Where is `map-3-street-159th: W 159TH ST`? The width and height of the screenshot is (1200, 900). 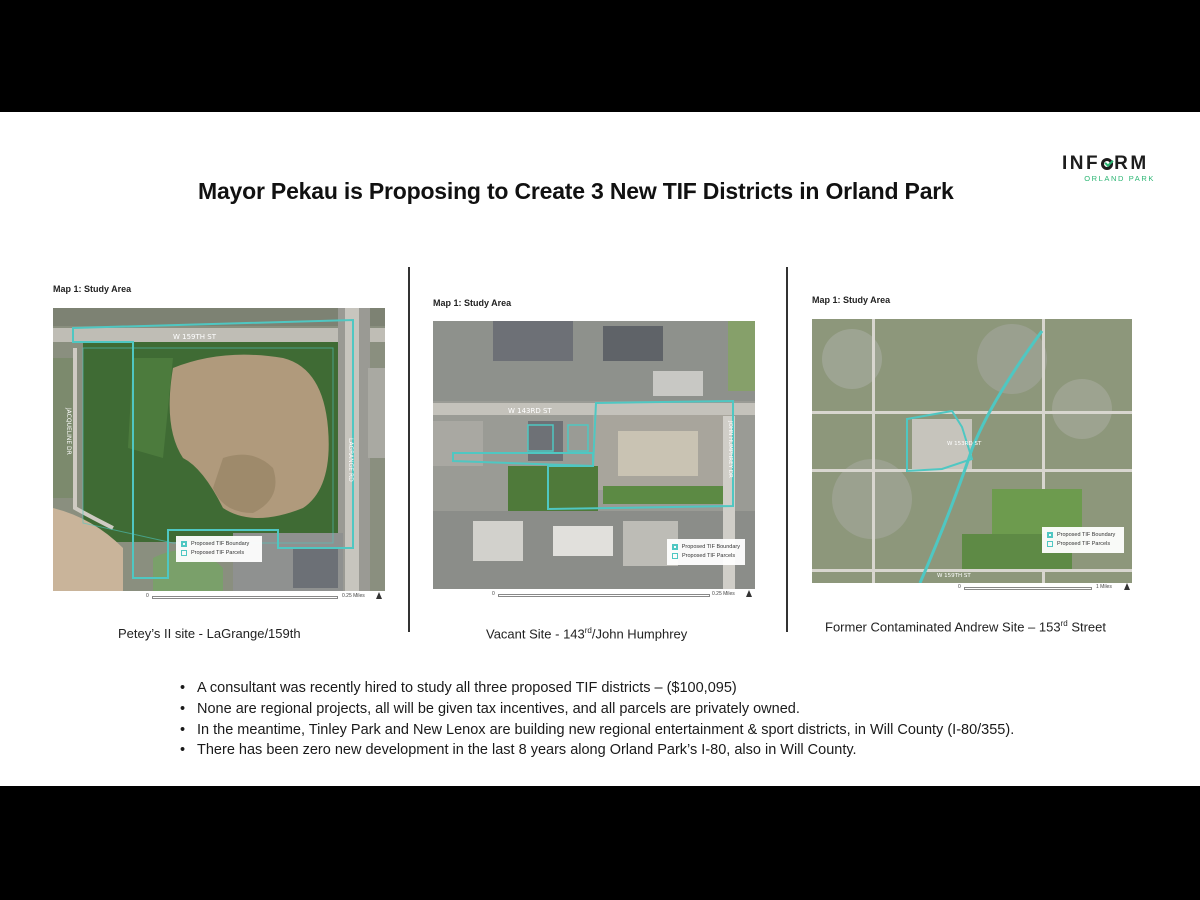
map-3-street-159th: W 159TH ST is located at coordinates (954, 576).